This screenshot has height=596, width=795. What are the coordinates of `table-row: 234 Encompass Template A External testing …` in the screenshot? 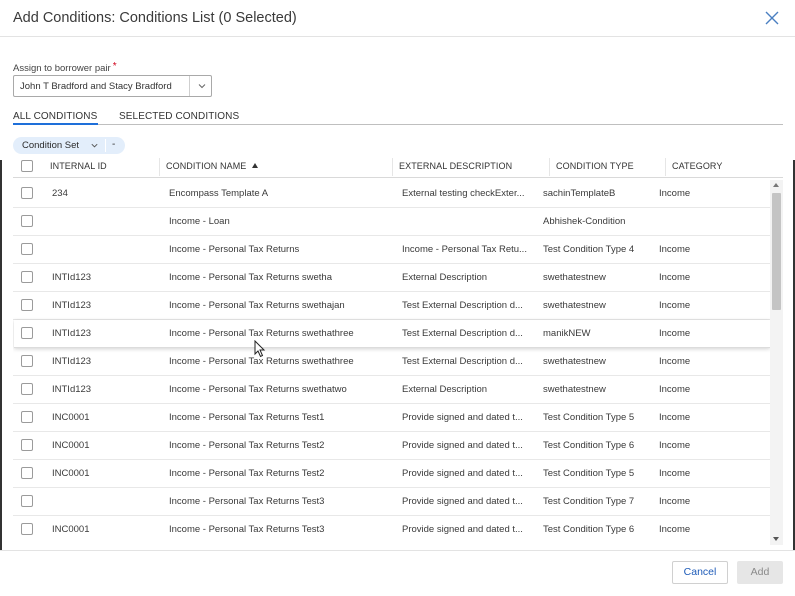 It's located at (391, 194).